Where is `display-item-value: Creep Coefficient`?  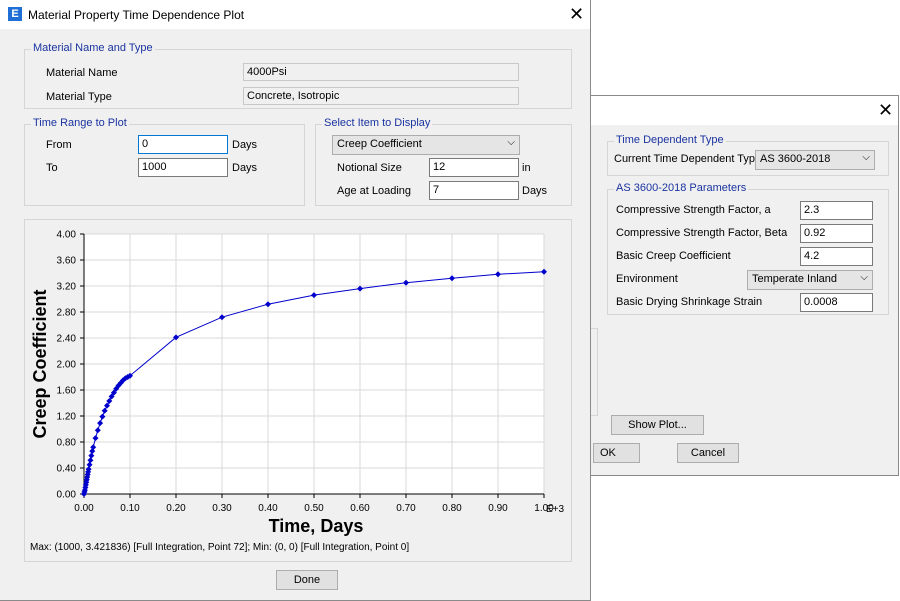
display-item-value: Creep Coefficient is located at coordinates (379, 144).